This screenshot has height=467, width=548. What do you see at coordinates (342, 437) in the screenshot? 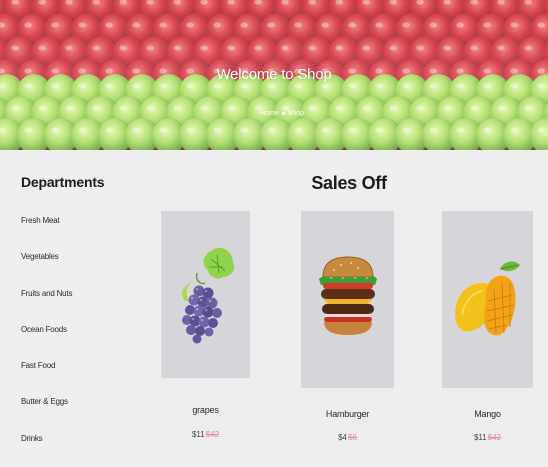
I see `current-price: $4` at bounding box center [342, 437].